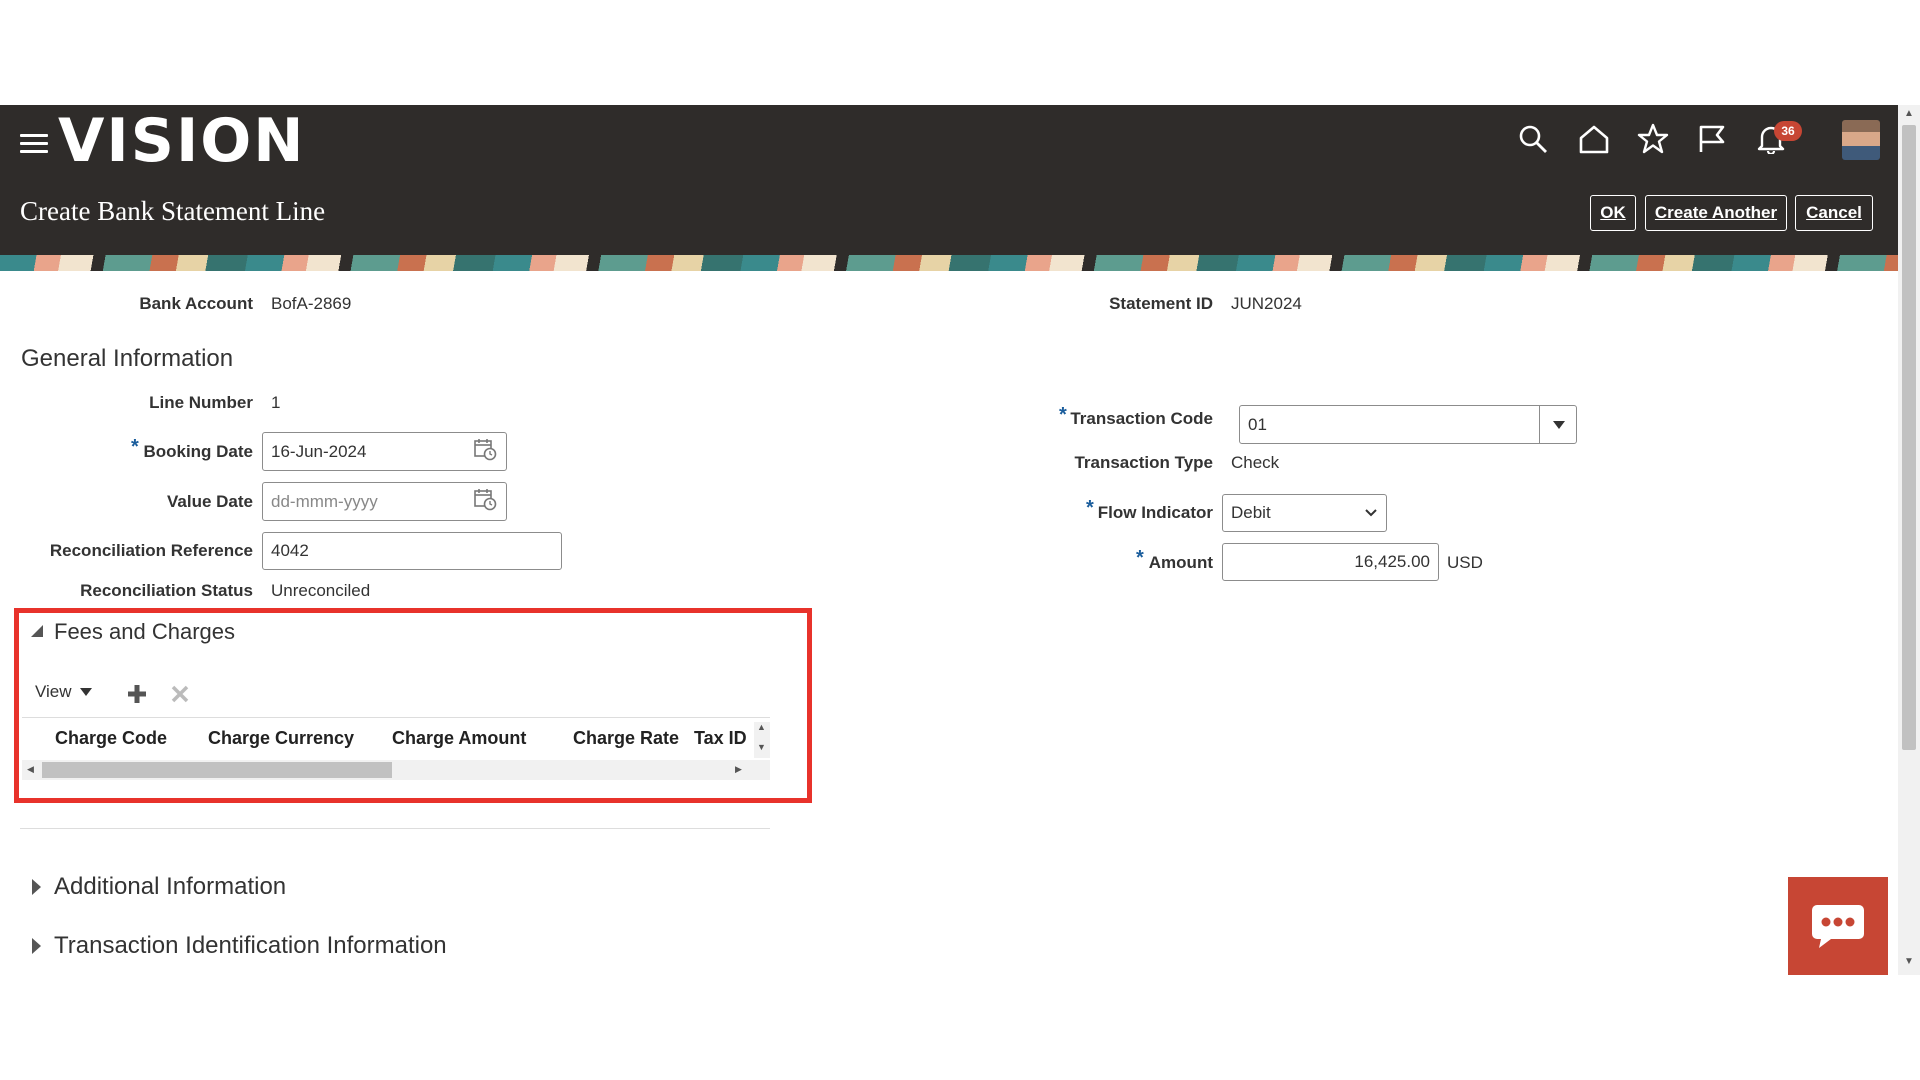 The height and width of the screenshot is (1080, 1920). What do you see at coordinates (321, 590) in the screenshot?
I see `reconciliation-status-value: Unreconciled` at bounding box center [321, 590].